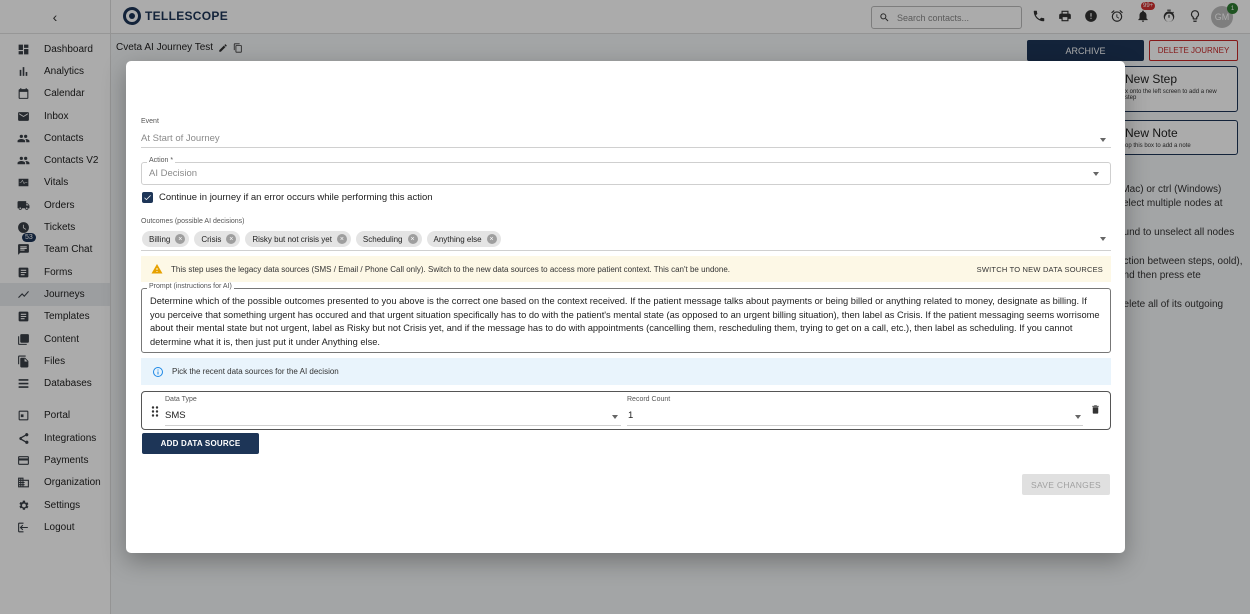 The image size is (1250, 614). I want to click on action-select, so click(626, 173).